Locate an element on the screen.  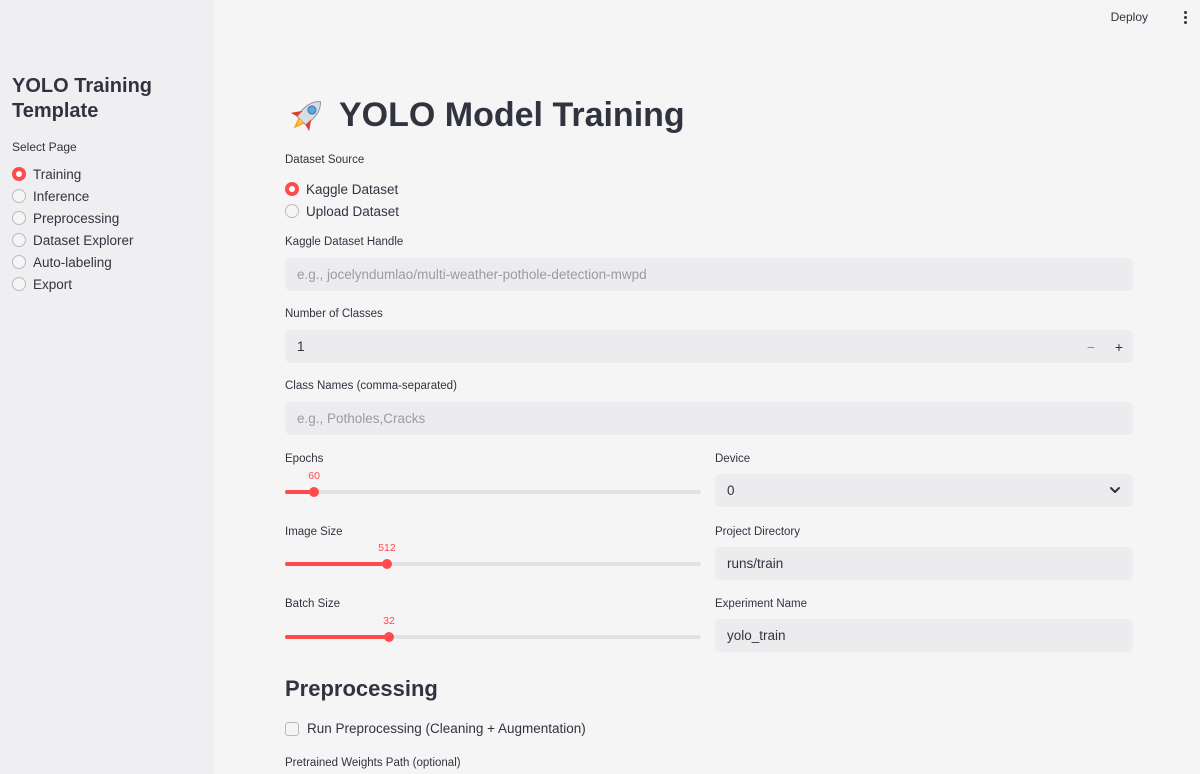
image-size-slider: 512 is located at coordinates (493, 560).